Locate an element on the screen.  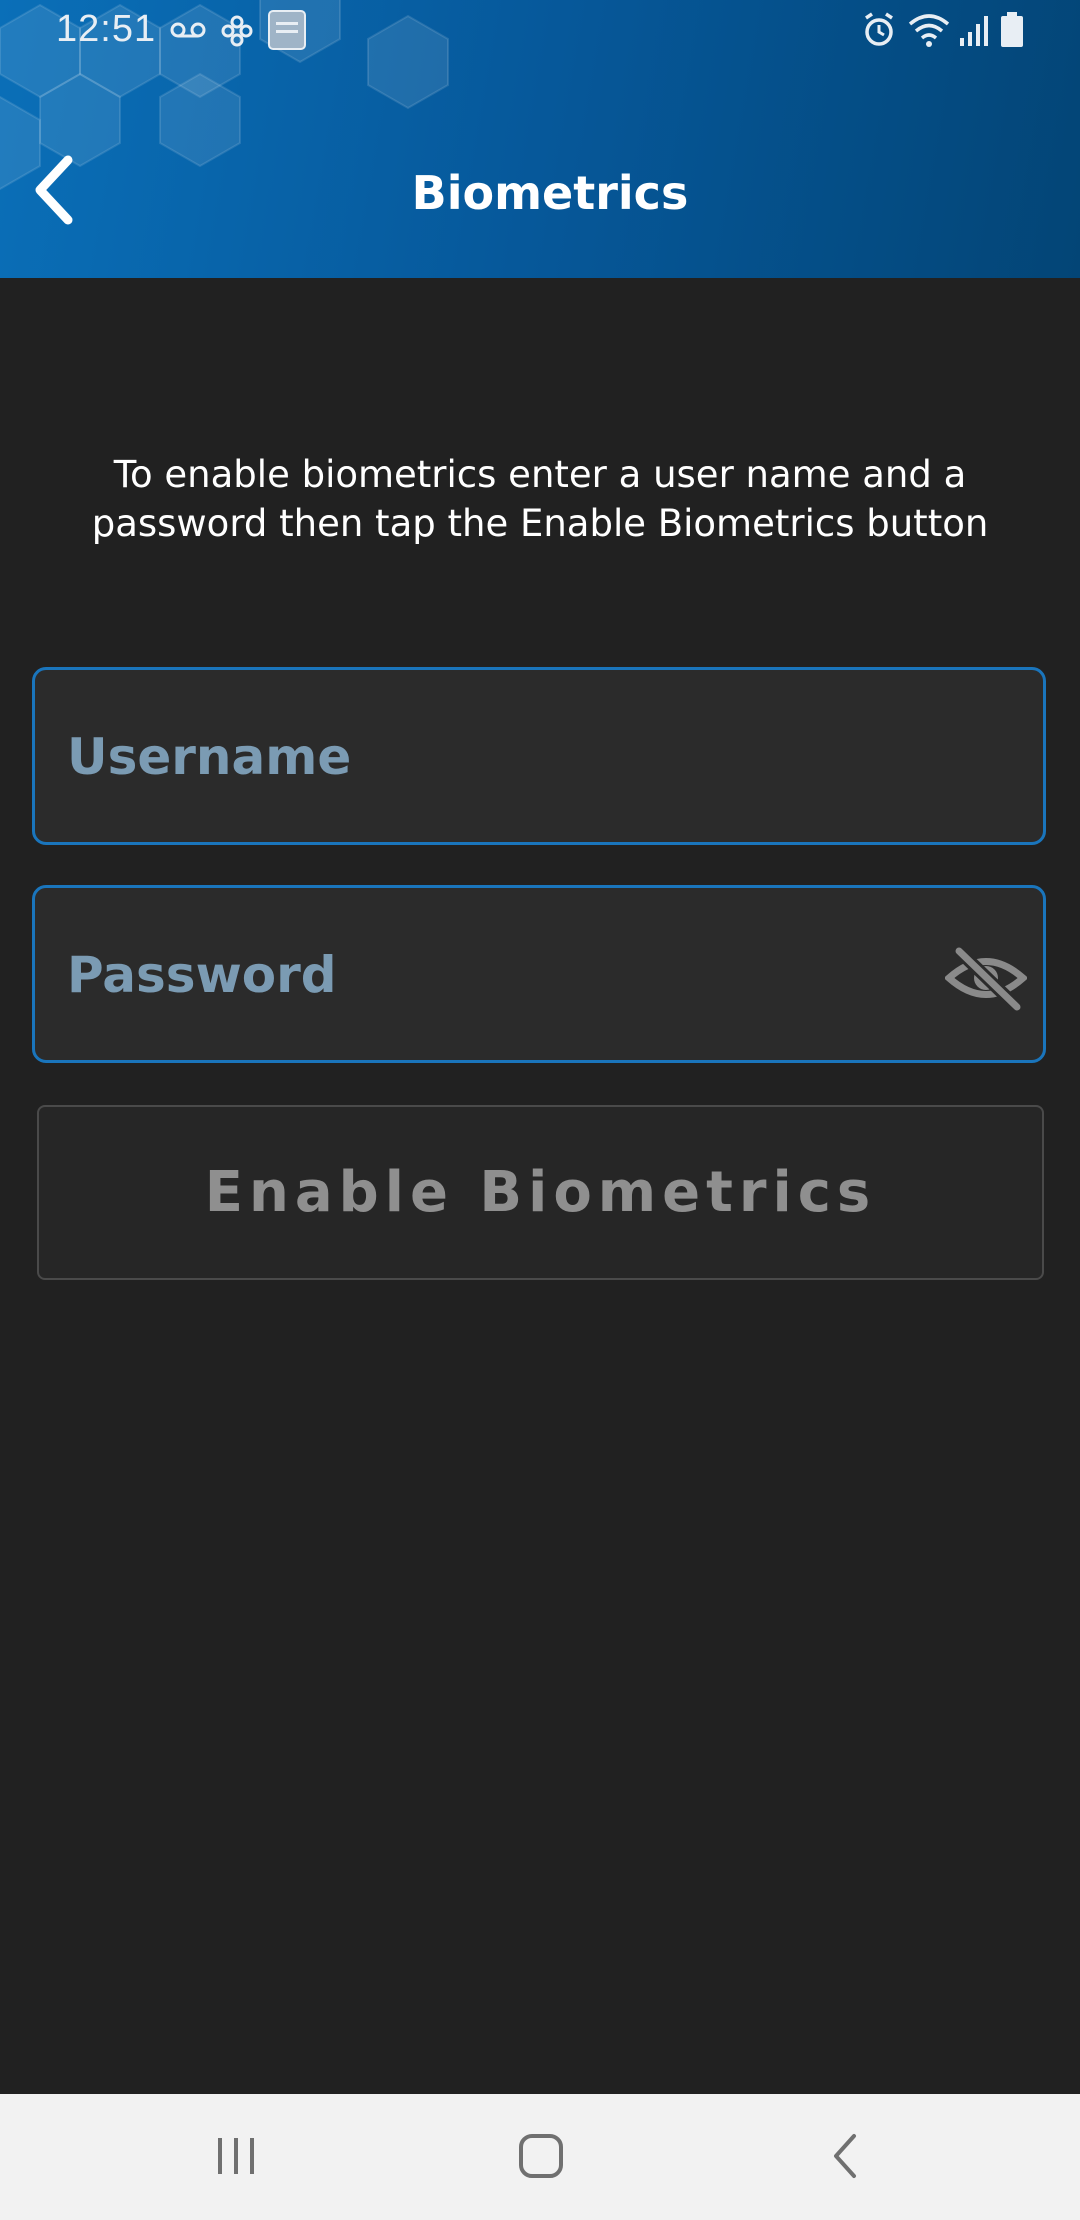
username-field is located at coordinates (539, 756).